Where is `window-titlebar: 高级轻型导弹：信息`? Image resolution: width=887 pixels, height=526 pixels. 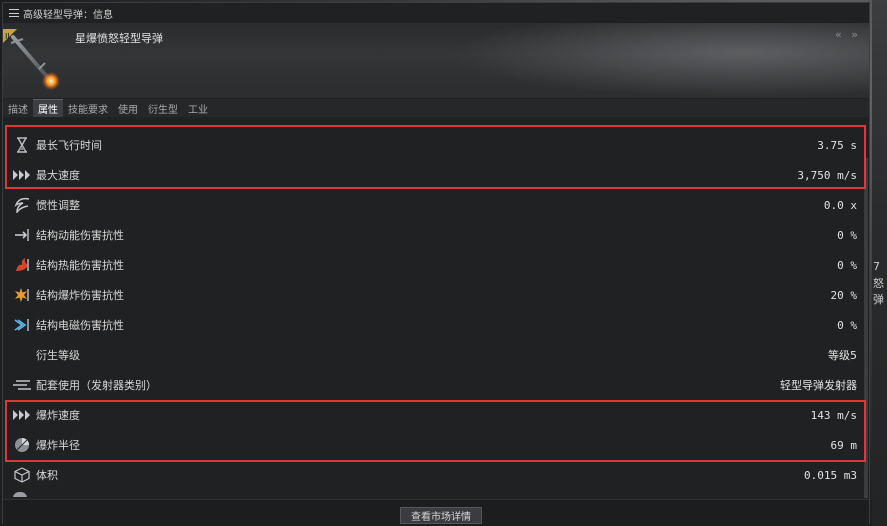 window-titlebar: 高级轻型导弹：信息 is located at coordinates (436, 13).